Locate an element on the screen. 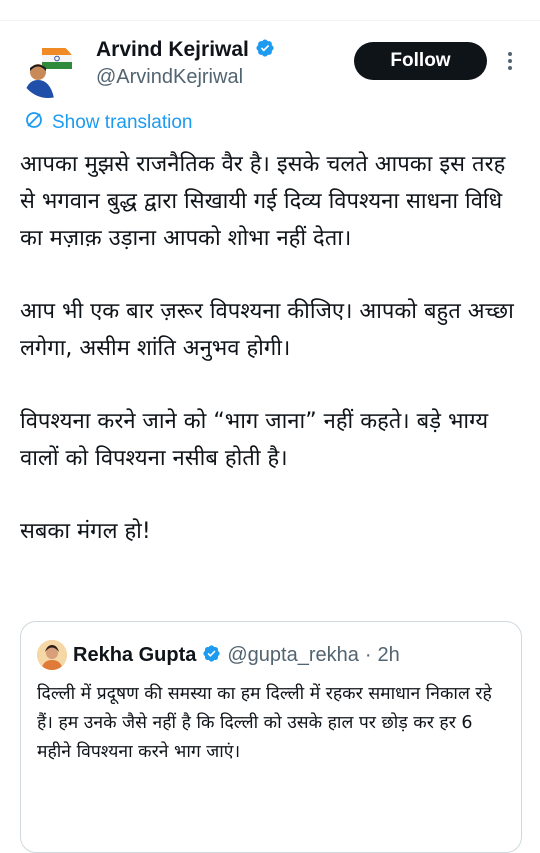 This screenshot has height=853, width=540. quoted-author-name: Rekha Gupta is located at coordinates (134, 655).